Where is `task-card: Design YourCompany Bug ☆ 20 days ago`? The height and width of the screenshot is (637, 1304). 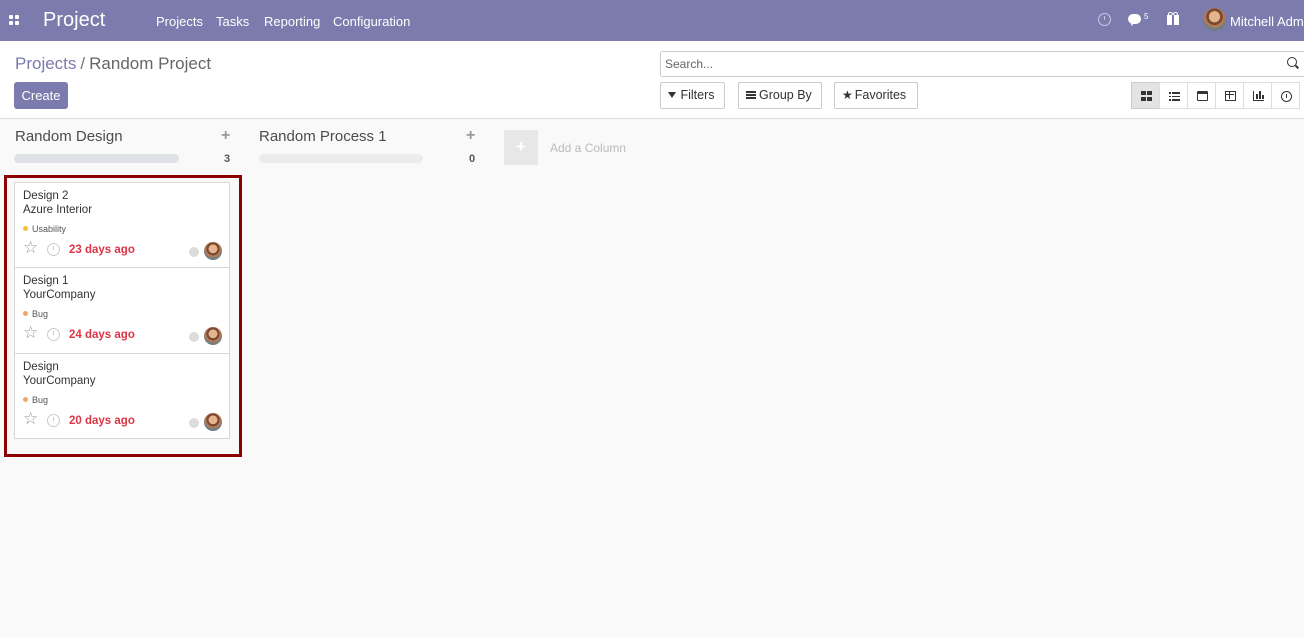
task-card: Design YourCompany Bug ☆ 20 days ago is located at coordinates (122, 396).